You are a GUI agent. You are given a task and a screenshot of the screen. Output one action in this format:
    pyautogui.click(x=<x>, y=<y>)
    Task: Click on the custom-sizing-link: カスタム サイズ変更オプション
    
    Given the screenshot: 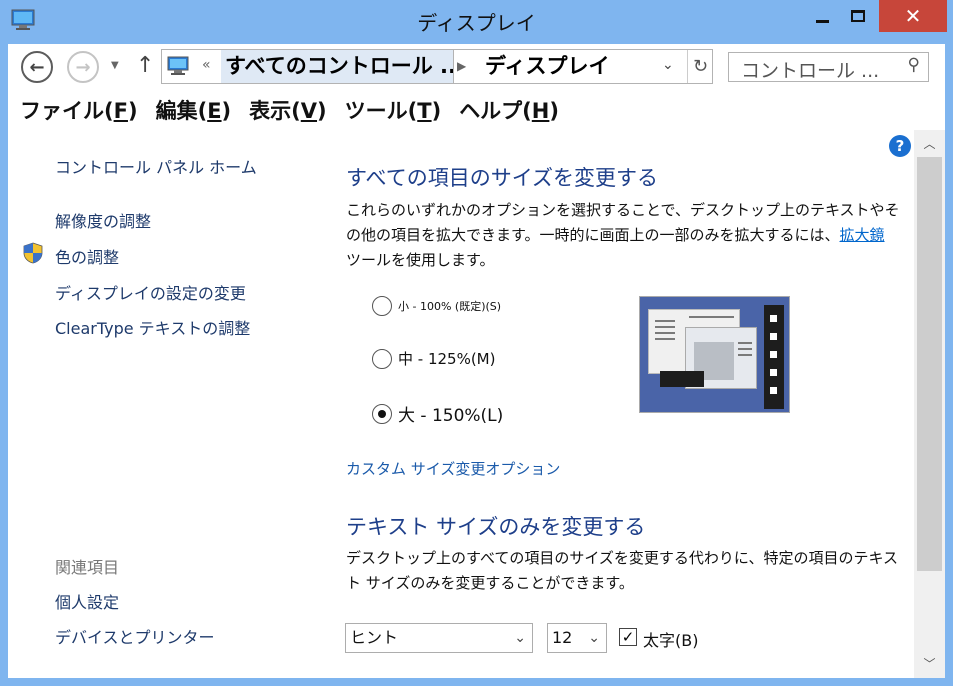 What is the action you would take?
    pyautogui.click(x=453, y=468)
    